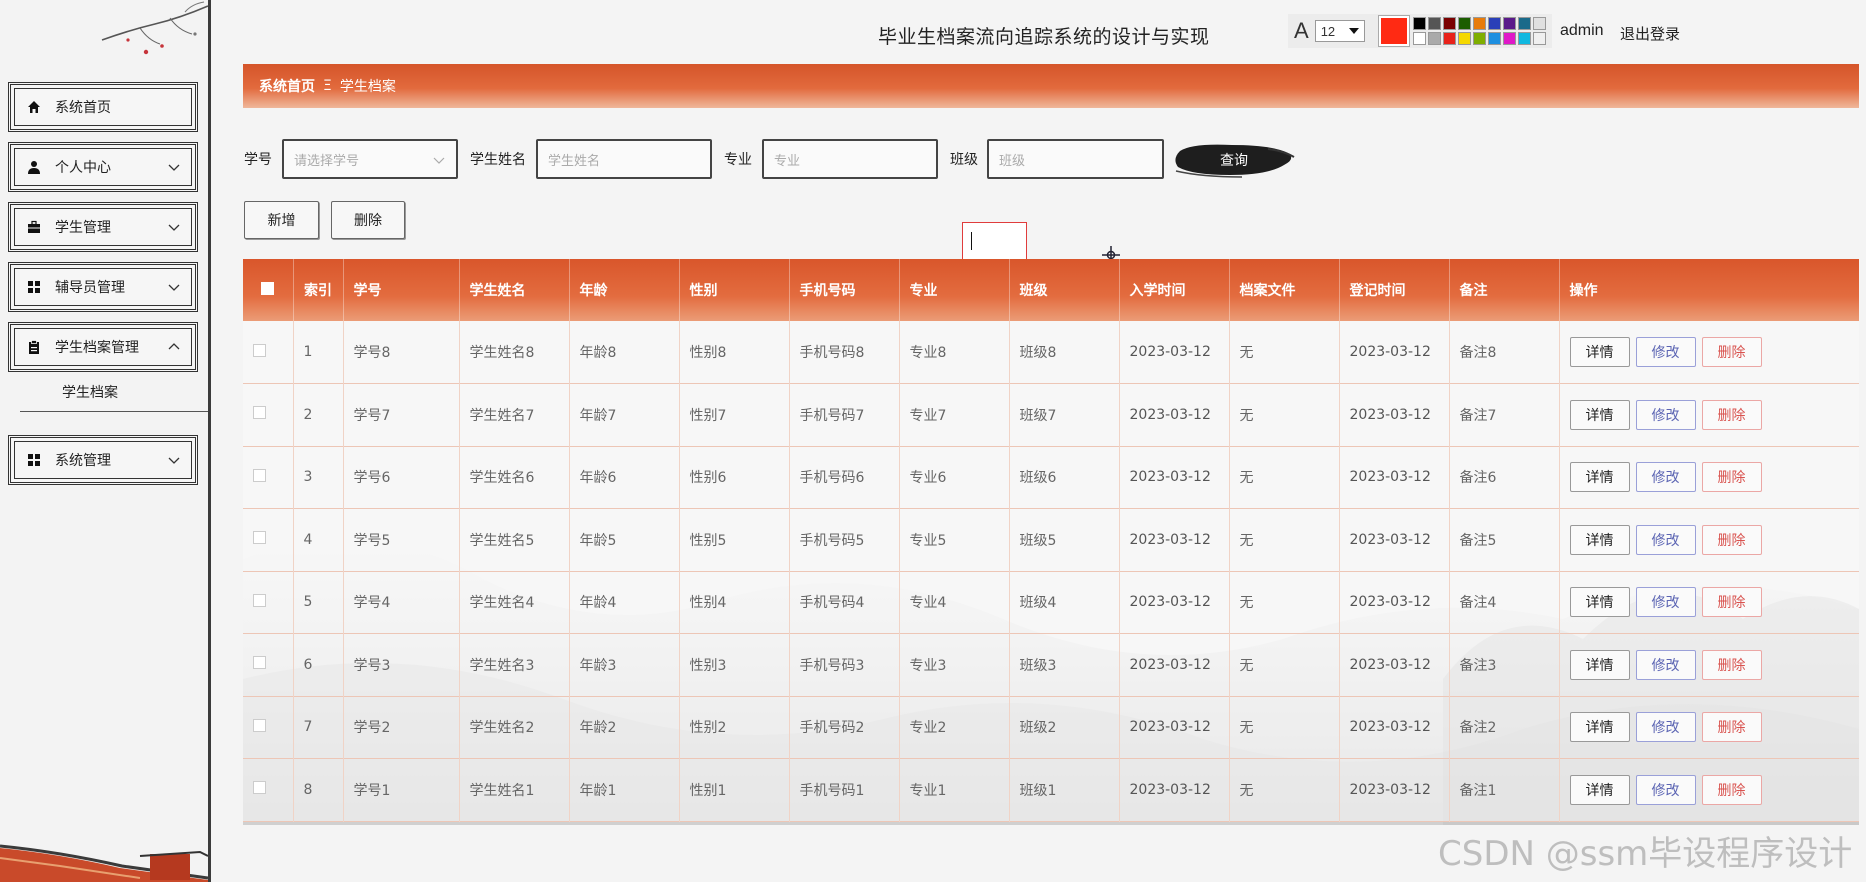  I want to click on class-placeholder: 班级, so click(1012, 161).